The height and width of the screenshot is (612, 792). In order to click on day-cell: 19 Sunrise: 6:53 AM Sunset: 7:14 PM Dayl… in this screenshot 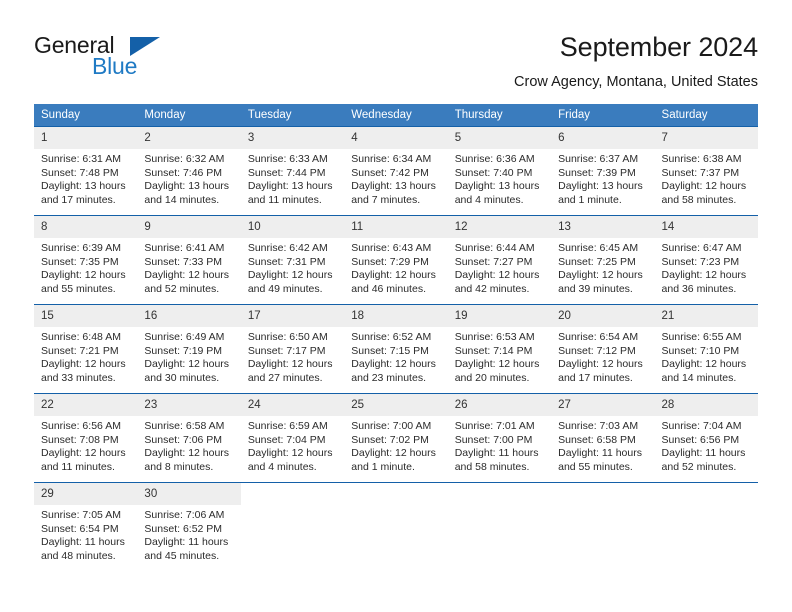, I will do `click(499, 349)`.